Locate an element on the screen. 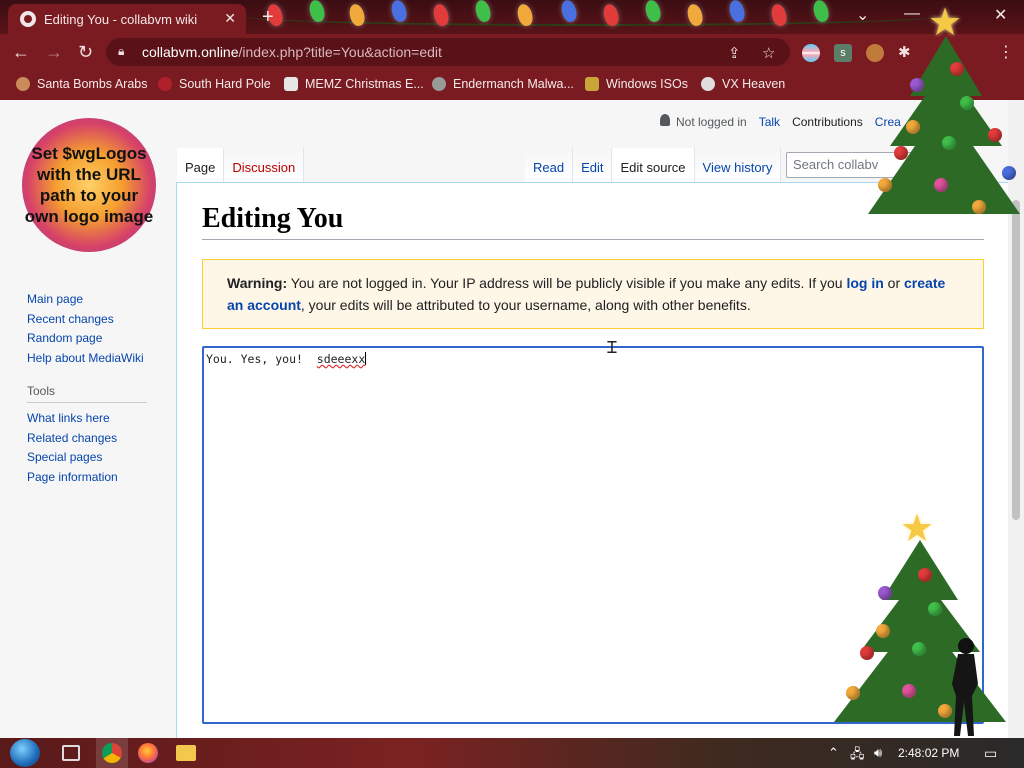 The image size is (1024, 768). raccoon-icon is located at coordinates (439, 84).